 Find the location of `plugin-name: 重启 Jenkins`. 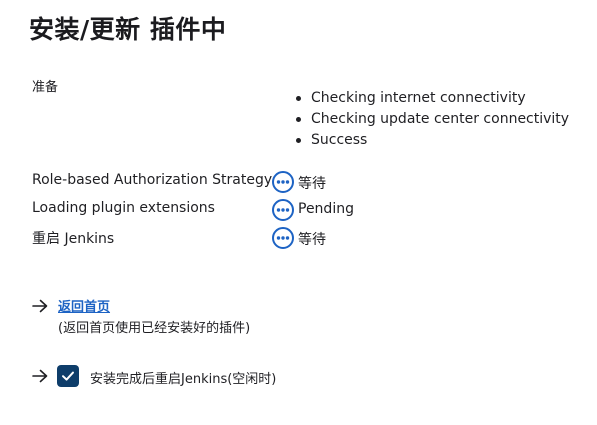

plugin-name: 重启 Jenkins is located at coordinates (73, 239).